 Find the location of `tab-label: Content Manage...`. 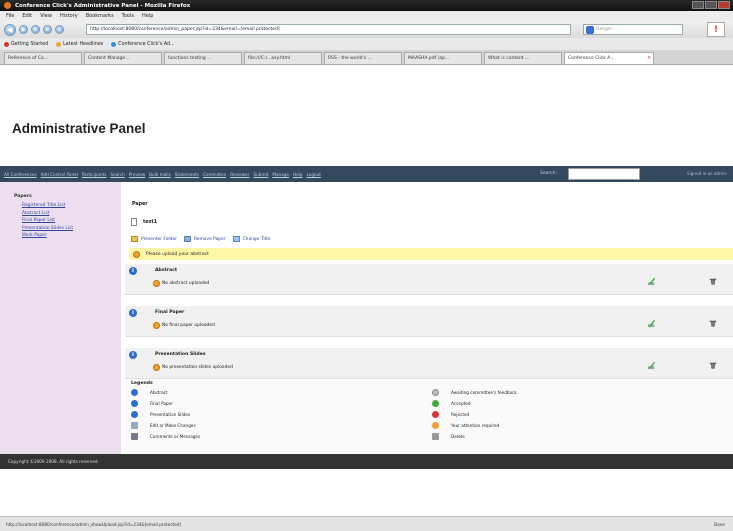

tab-label: Content Manage... is located at coordinates (109, 58).